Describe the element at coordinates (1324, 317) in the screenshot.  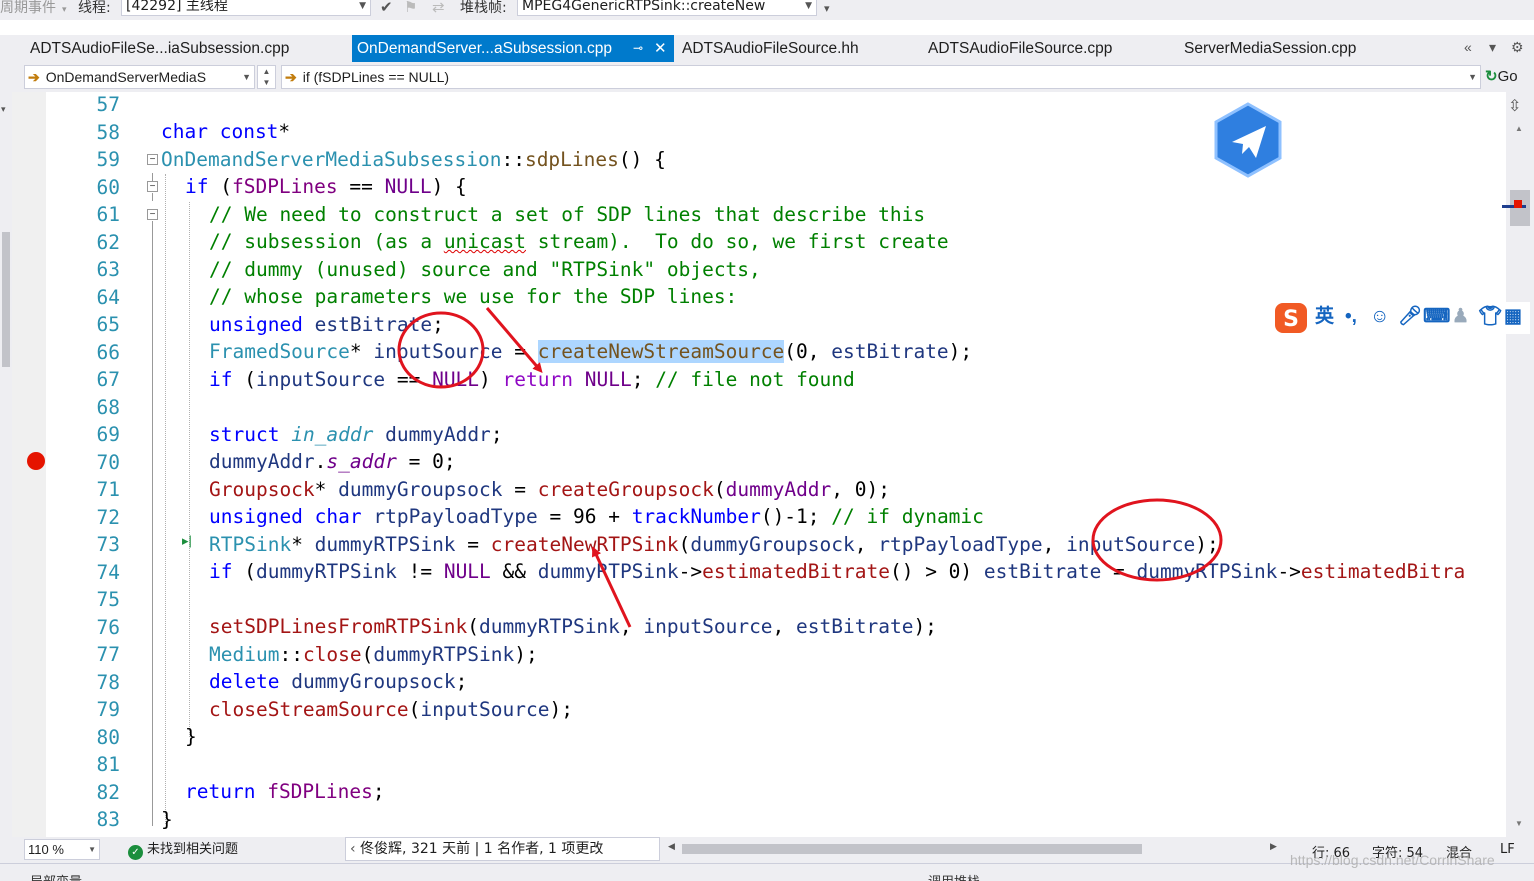
I see `ime-language-toggle: 英` at that location.